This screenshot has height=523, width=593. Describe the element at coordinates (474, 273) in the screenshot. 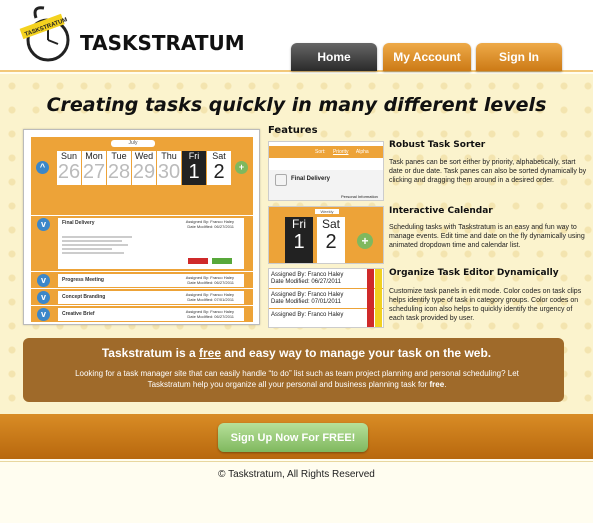

I see `feature-title-editor: Organize Task Editor Dynamically` at that location.